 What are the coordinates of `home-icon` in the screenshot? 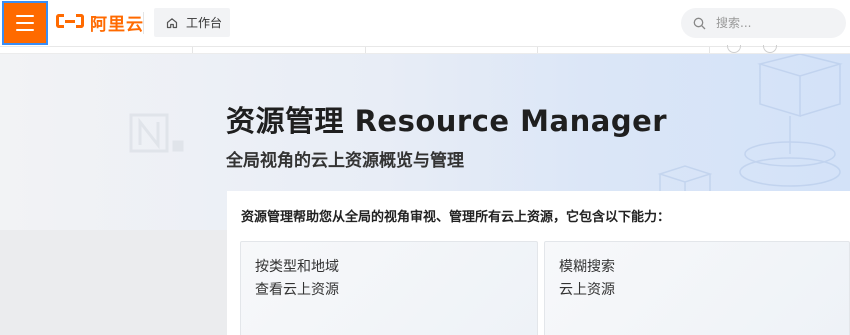 It's located at (172, 22).